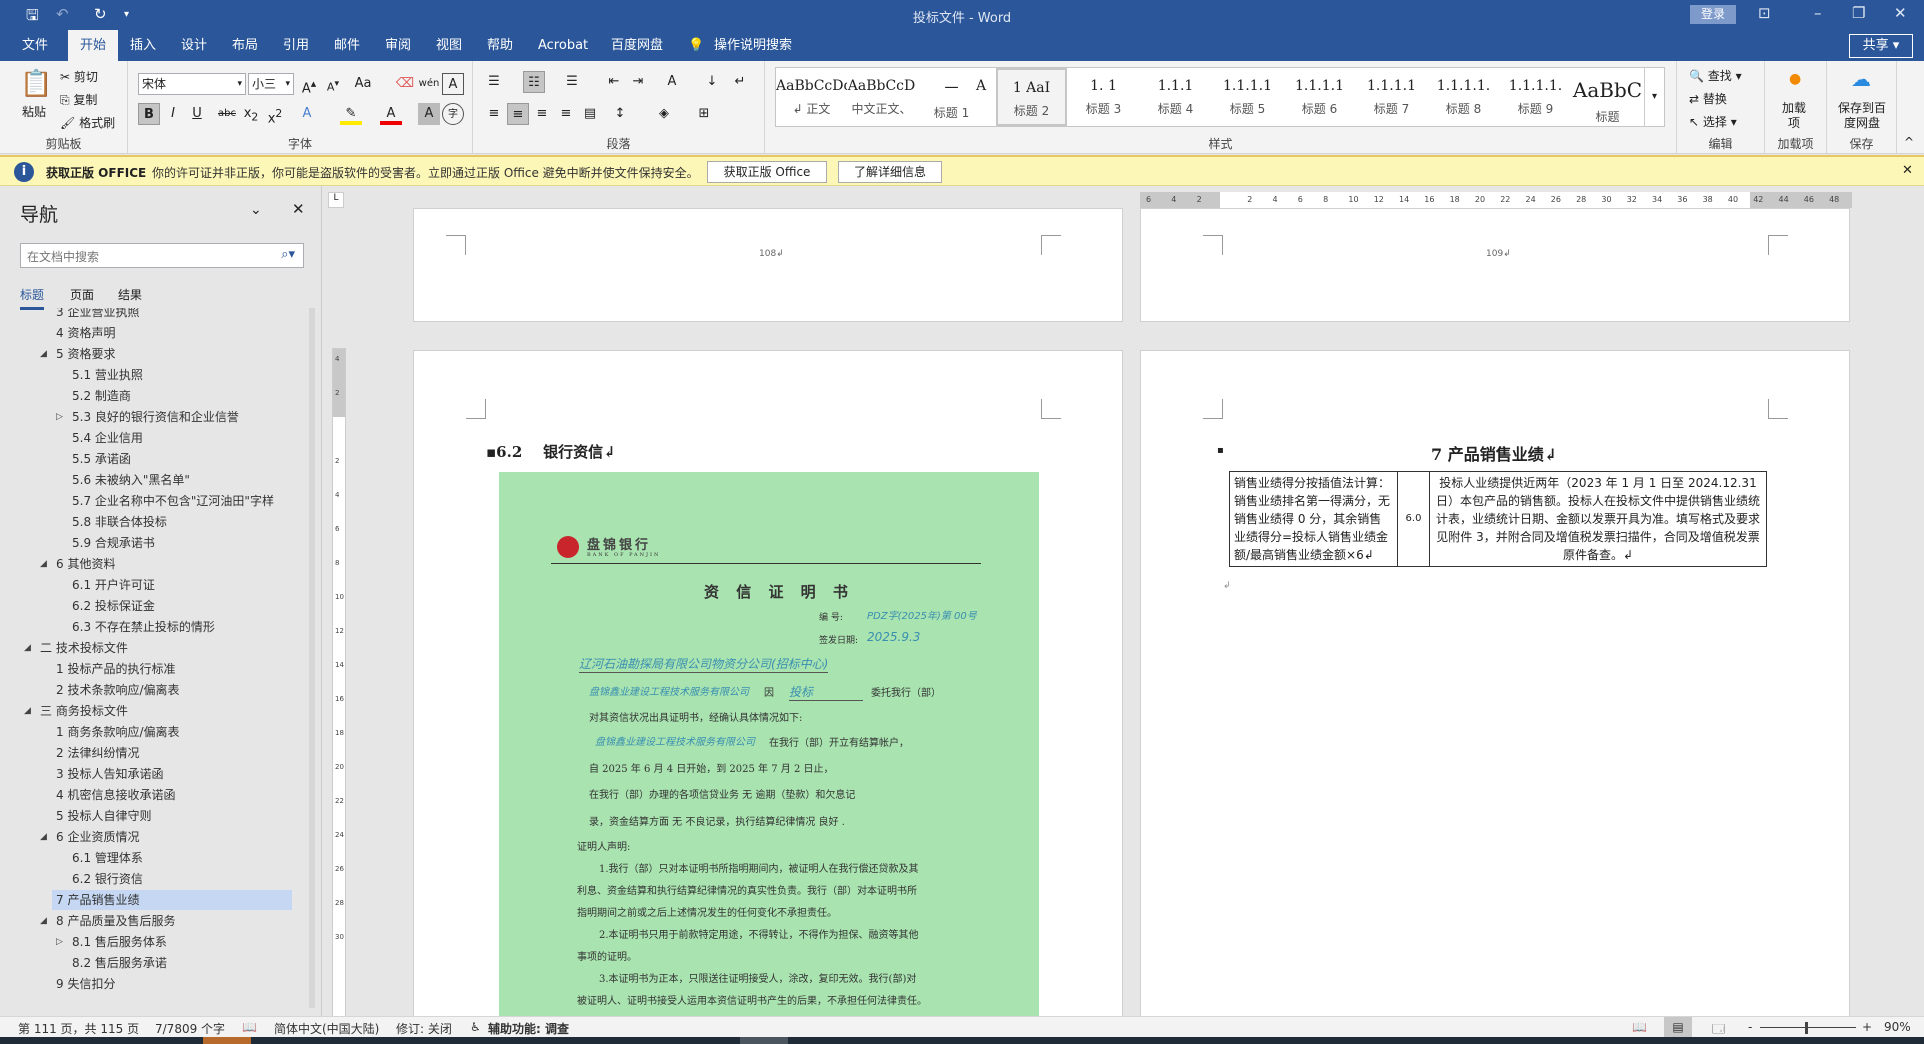 Image resolution: width=1924 pixels, height=1044 pixels. I want to click on find-button: 🔍 查找 ▾, so click(1715, 75).